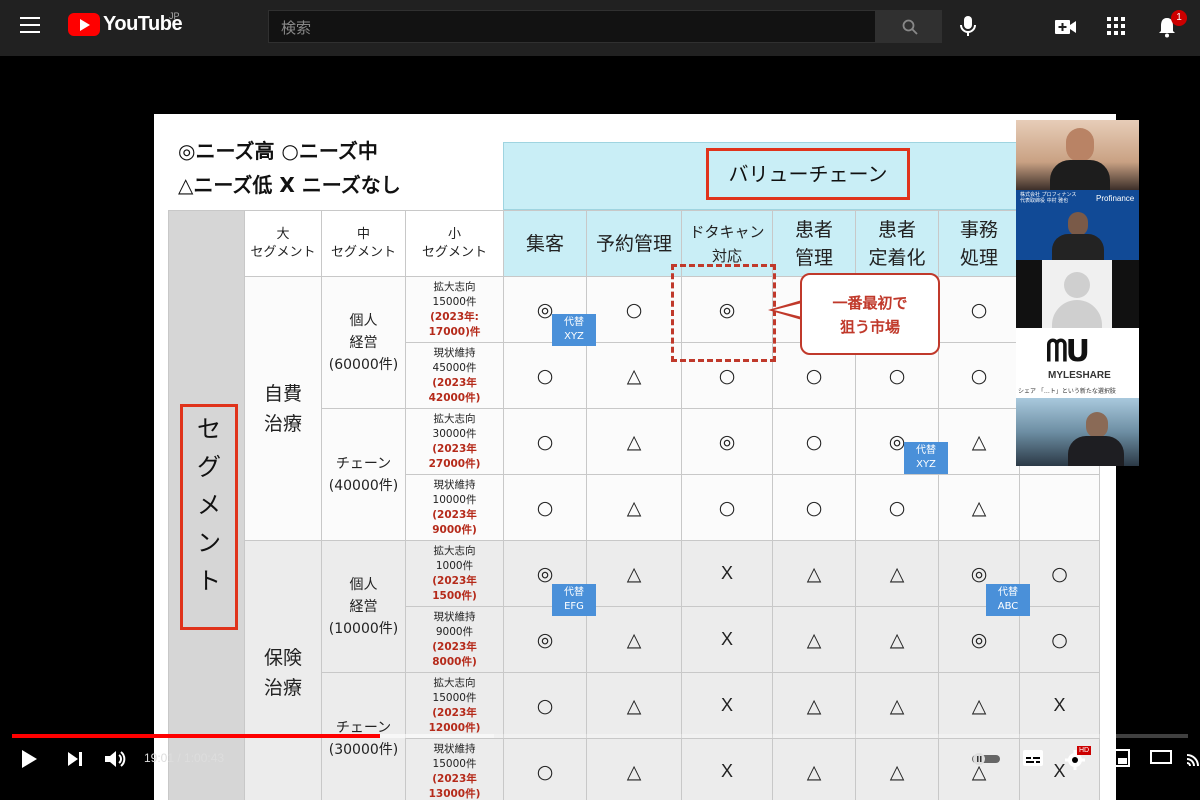  I want to click on volume-icon, so click(116, 759).